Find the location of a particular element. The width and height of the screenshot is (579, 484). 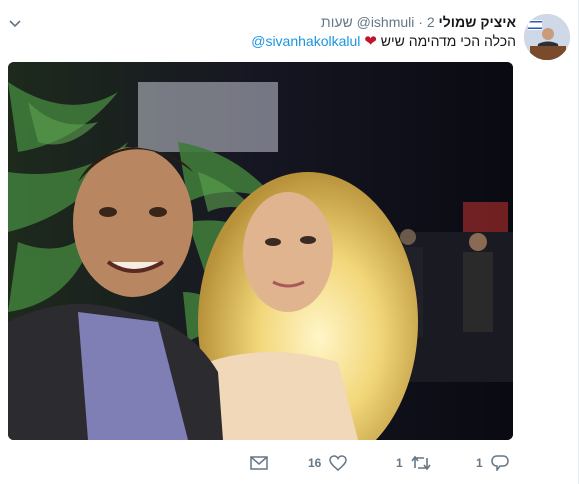

heart-outline-icon is located at coordinates (338, 463).